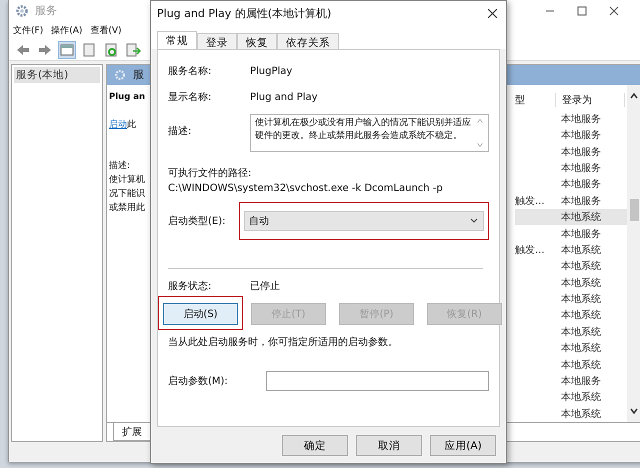 This screenshot has width=640, height=468. I want to click on description-label: 描述:, so click(119, 166).